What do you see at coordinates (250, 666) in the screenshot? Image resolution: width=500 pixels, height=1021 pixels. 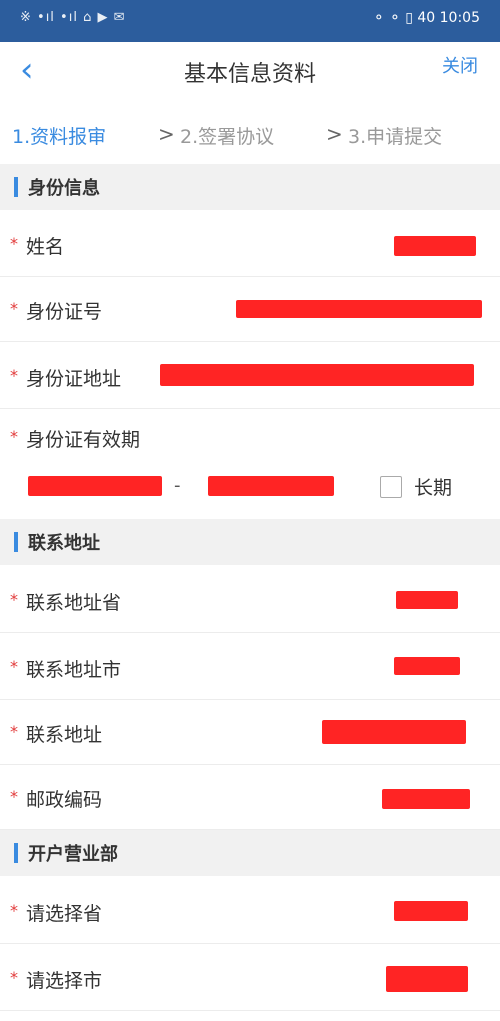 I see `contact-city-row: * 联系地址市` at bounding box center [250, 666].